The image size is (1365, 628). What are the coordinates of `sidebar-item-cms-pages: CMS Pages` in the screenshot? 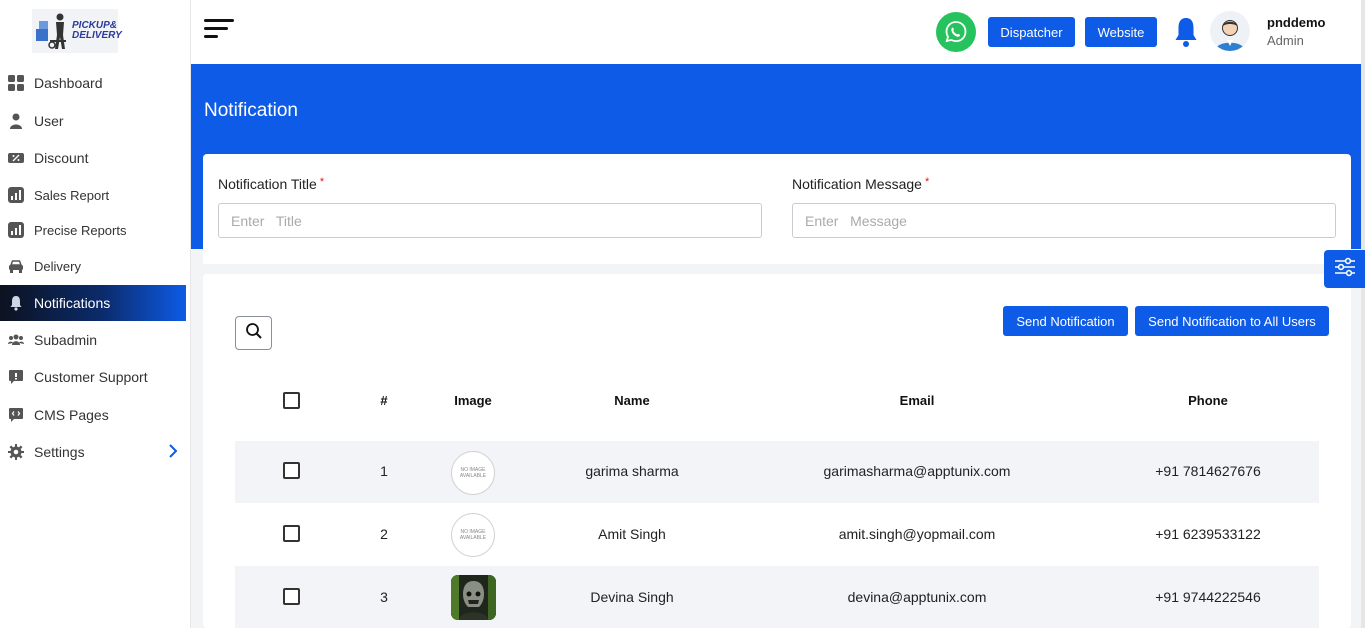 It's located at (93, 415).